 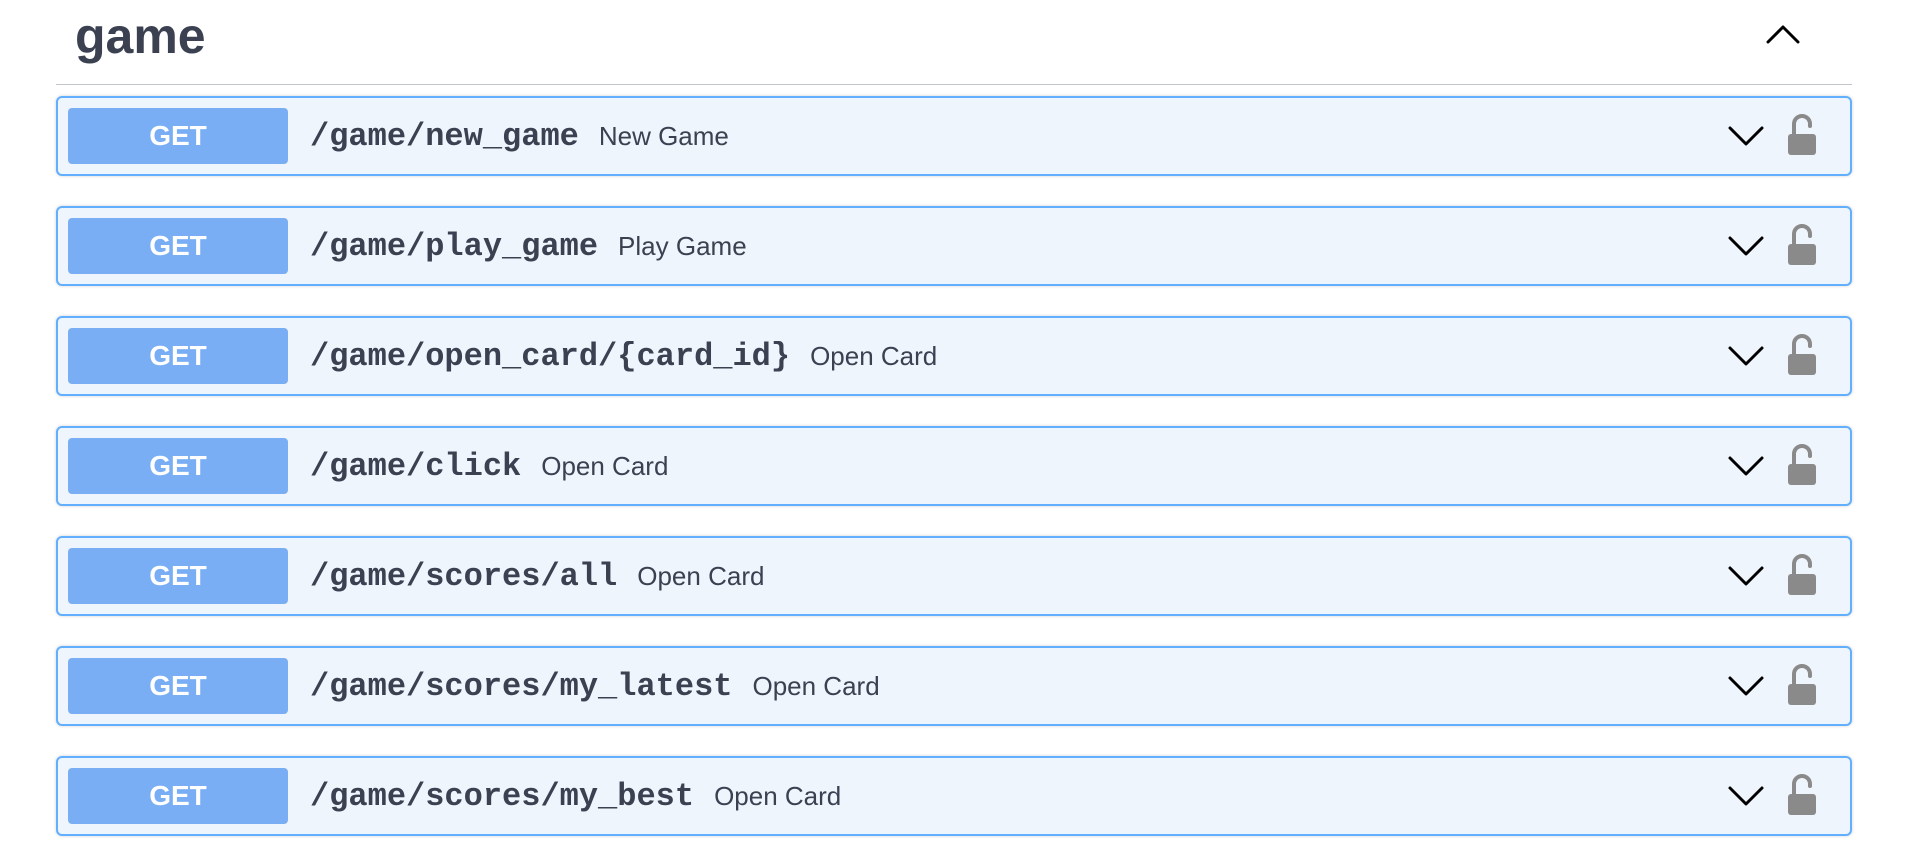 I want to click on operation-row: GET /game/scores/all Open Card, so click(x=954, y=576).